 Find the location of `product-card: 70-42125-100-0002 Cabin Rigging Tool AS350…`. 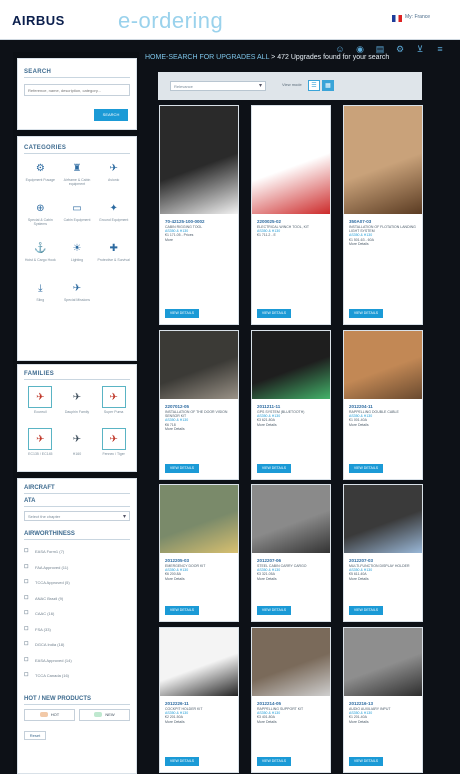

product-card: 70-42125-100-0002 Cabin Rigging Tool AS350… is located at coordinates (199, 215).